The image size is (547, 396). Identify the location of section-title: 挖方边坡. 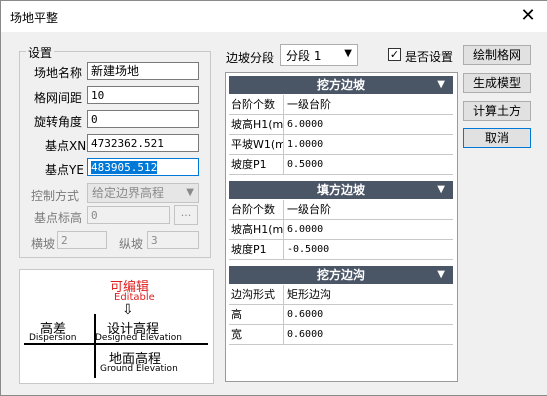
(340, 85).